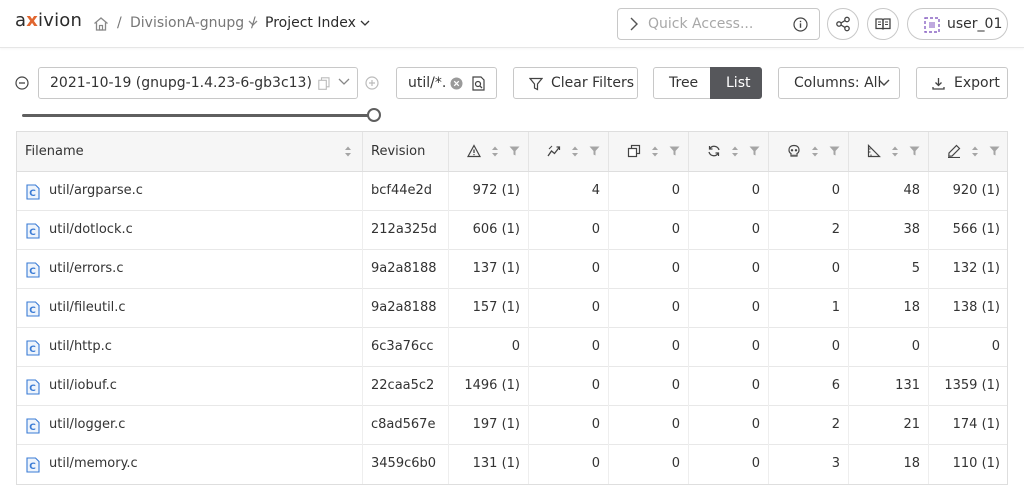  I want to click on cell-metric: 1, so click(808, 308).